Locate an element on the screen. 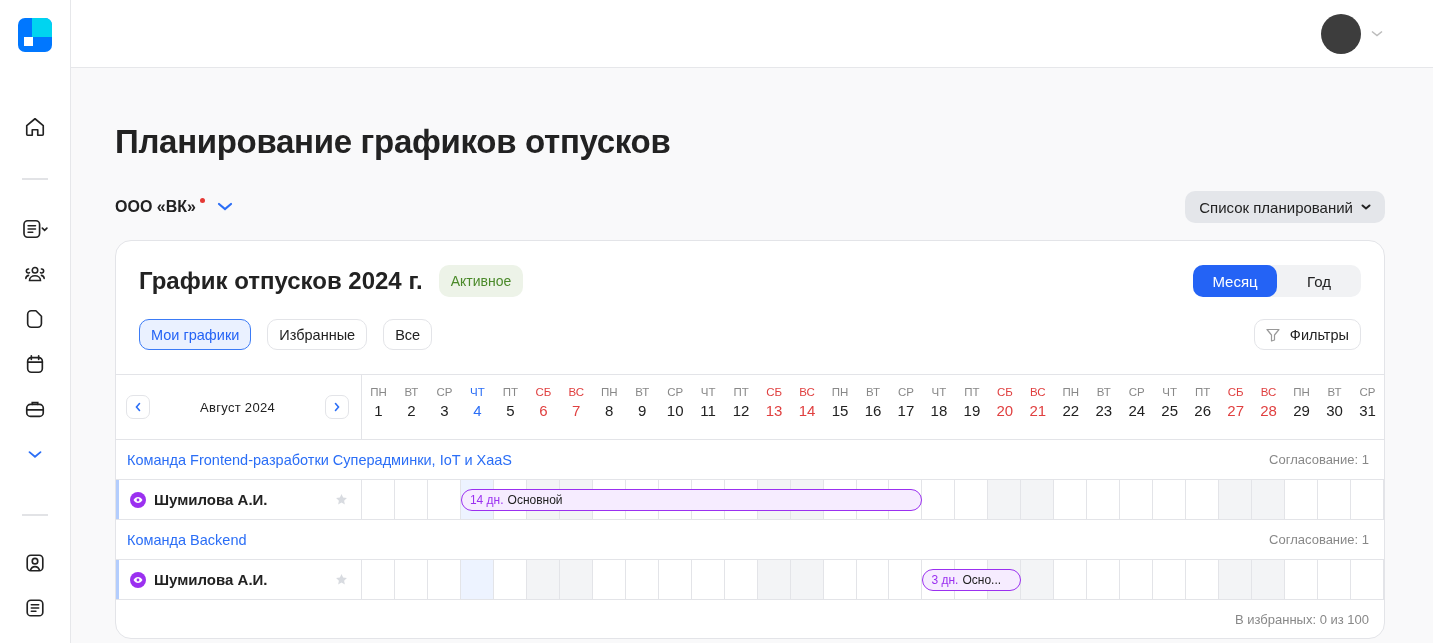  chevron-left-icon is located at coordinates (138, 407).